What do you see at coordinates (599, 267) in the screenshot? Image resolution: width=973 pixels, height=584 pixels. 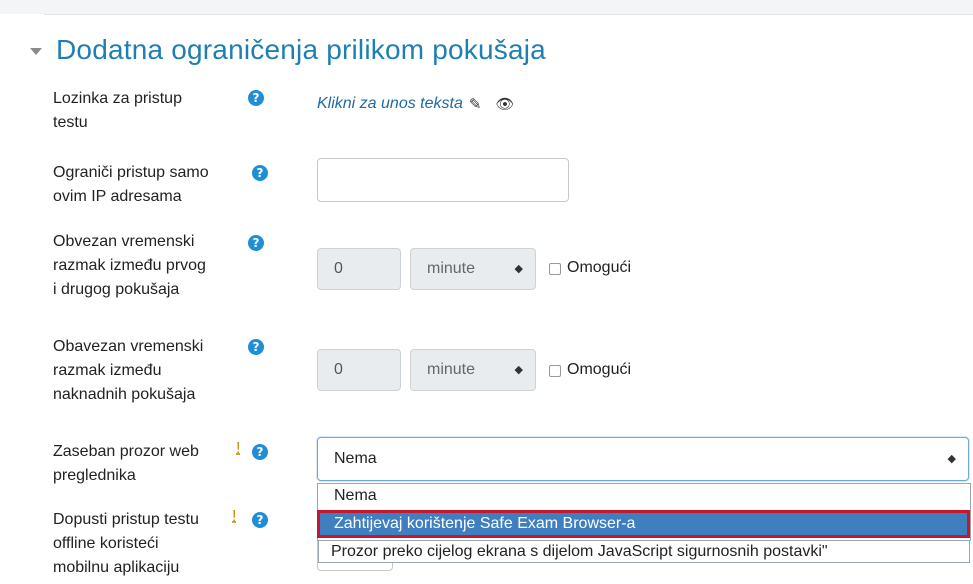 I see `delay-first-enable-label: Omogući` at bounding box center [599, 267].